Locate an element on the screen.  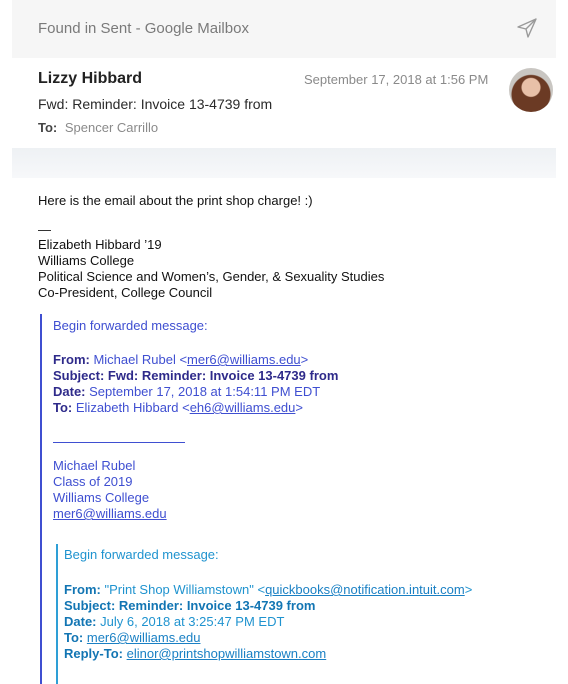
forward-from-row: From: Michael Rubel <mer6@williams.edu> is located at coordinates (180, 359).